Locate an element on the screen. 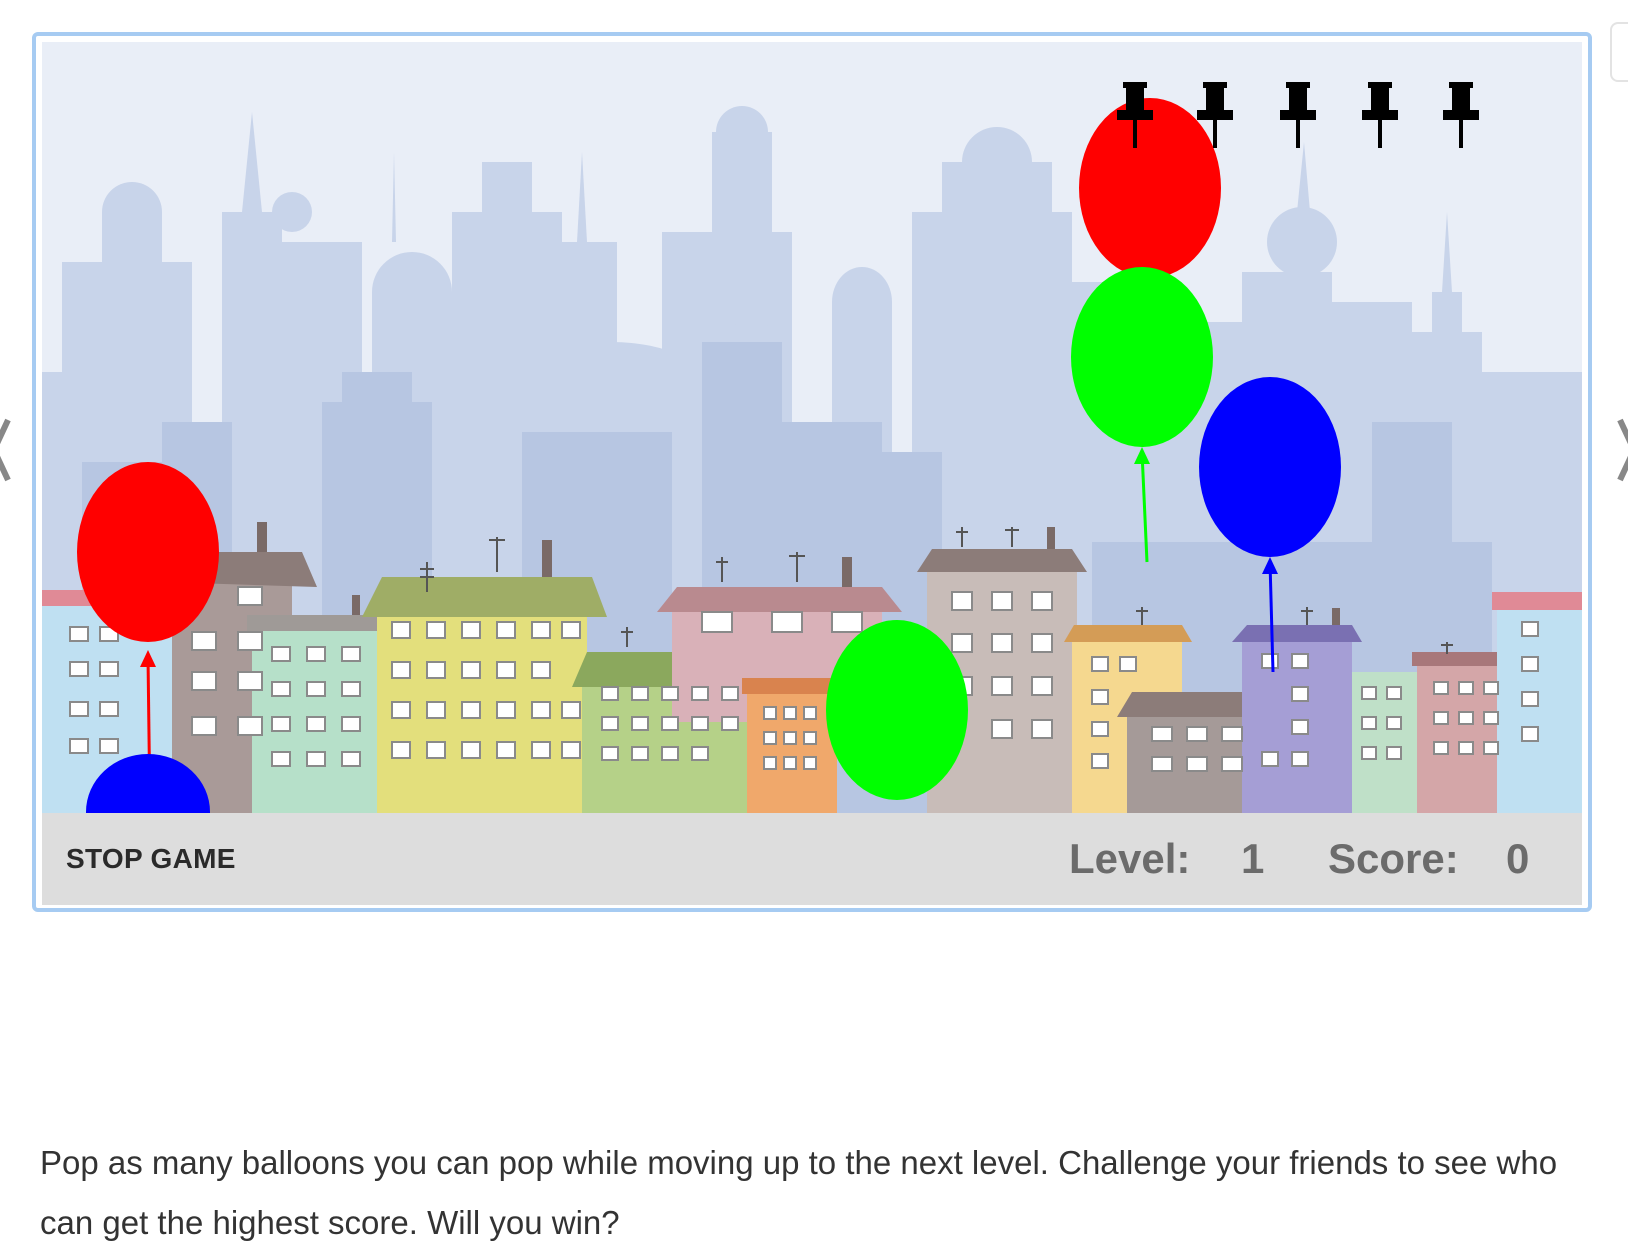  score-label: Score: is located at coordinates (1393, 858).